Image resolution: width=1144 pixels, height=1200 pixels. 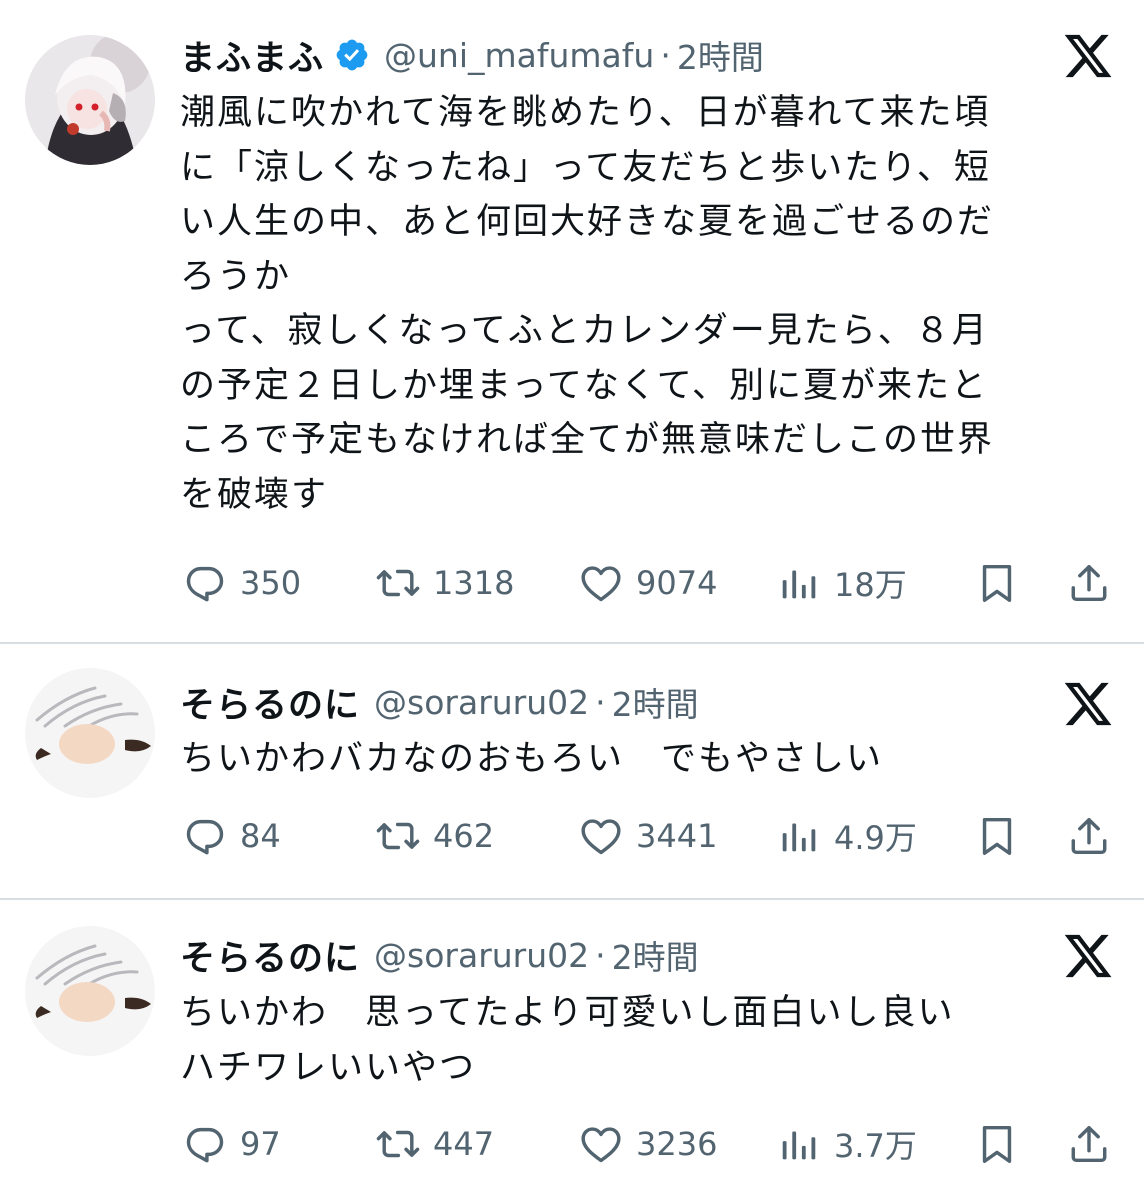 What do you see at coordinates (567, 1013) in the screenshot?
I see `text-line: ちいかわ 思ってたより可愛いし面白いし良い` at bounding box center [567, 1013].